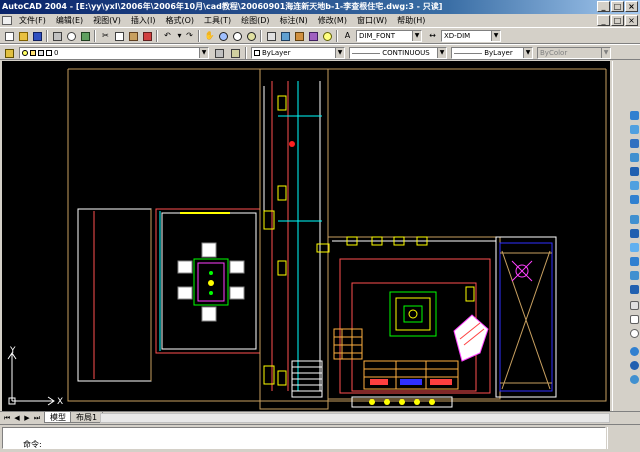 The height and width of the screenshot is (452, 640). I want to click on shade-hidden-icon, so click(634, 247).